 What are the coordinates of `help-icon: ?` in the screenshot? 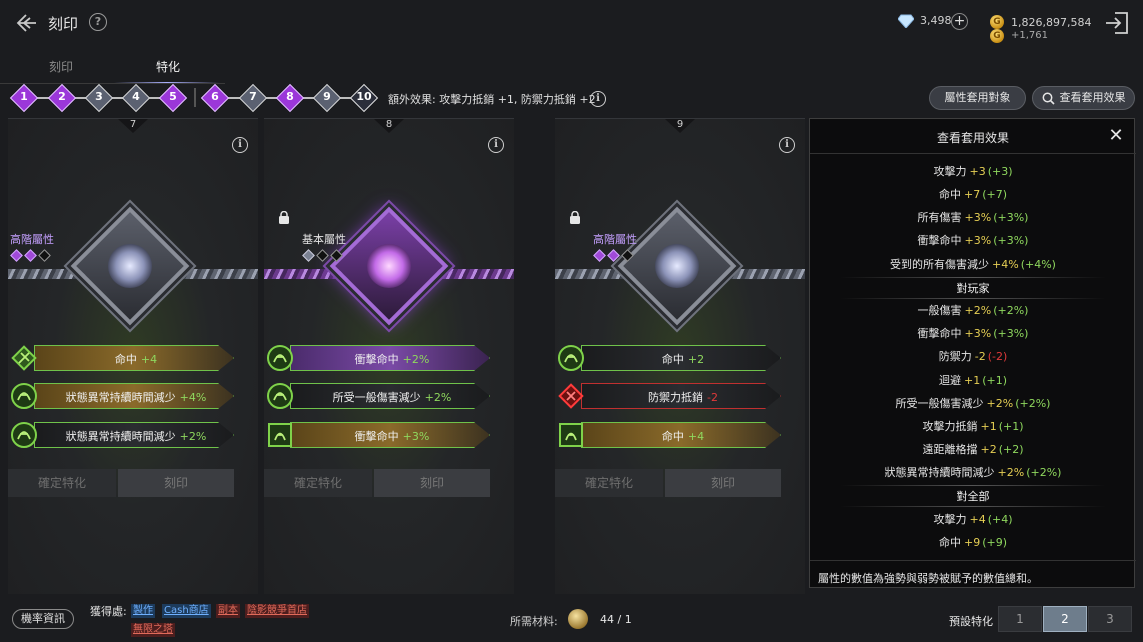 It's located at (98, 22).